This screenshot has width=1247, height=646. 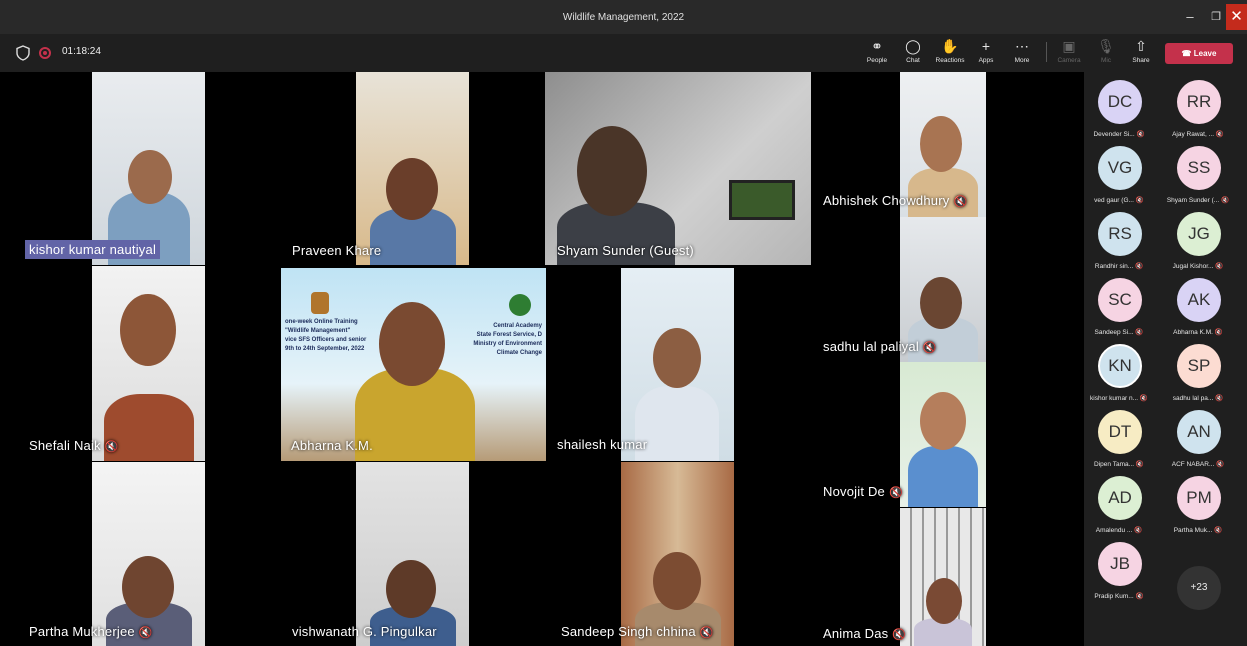 I want to click on video-tile: sadhu lal paliyal 🔇, so click(x=944, y=289).